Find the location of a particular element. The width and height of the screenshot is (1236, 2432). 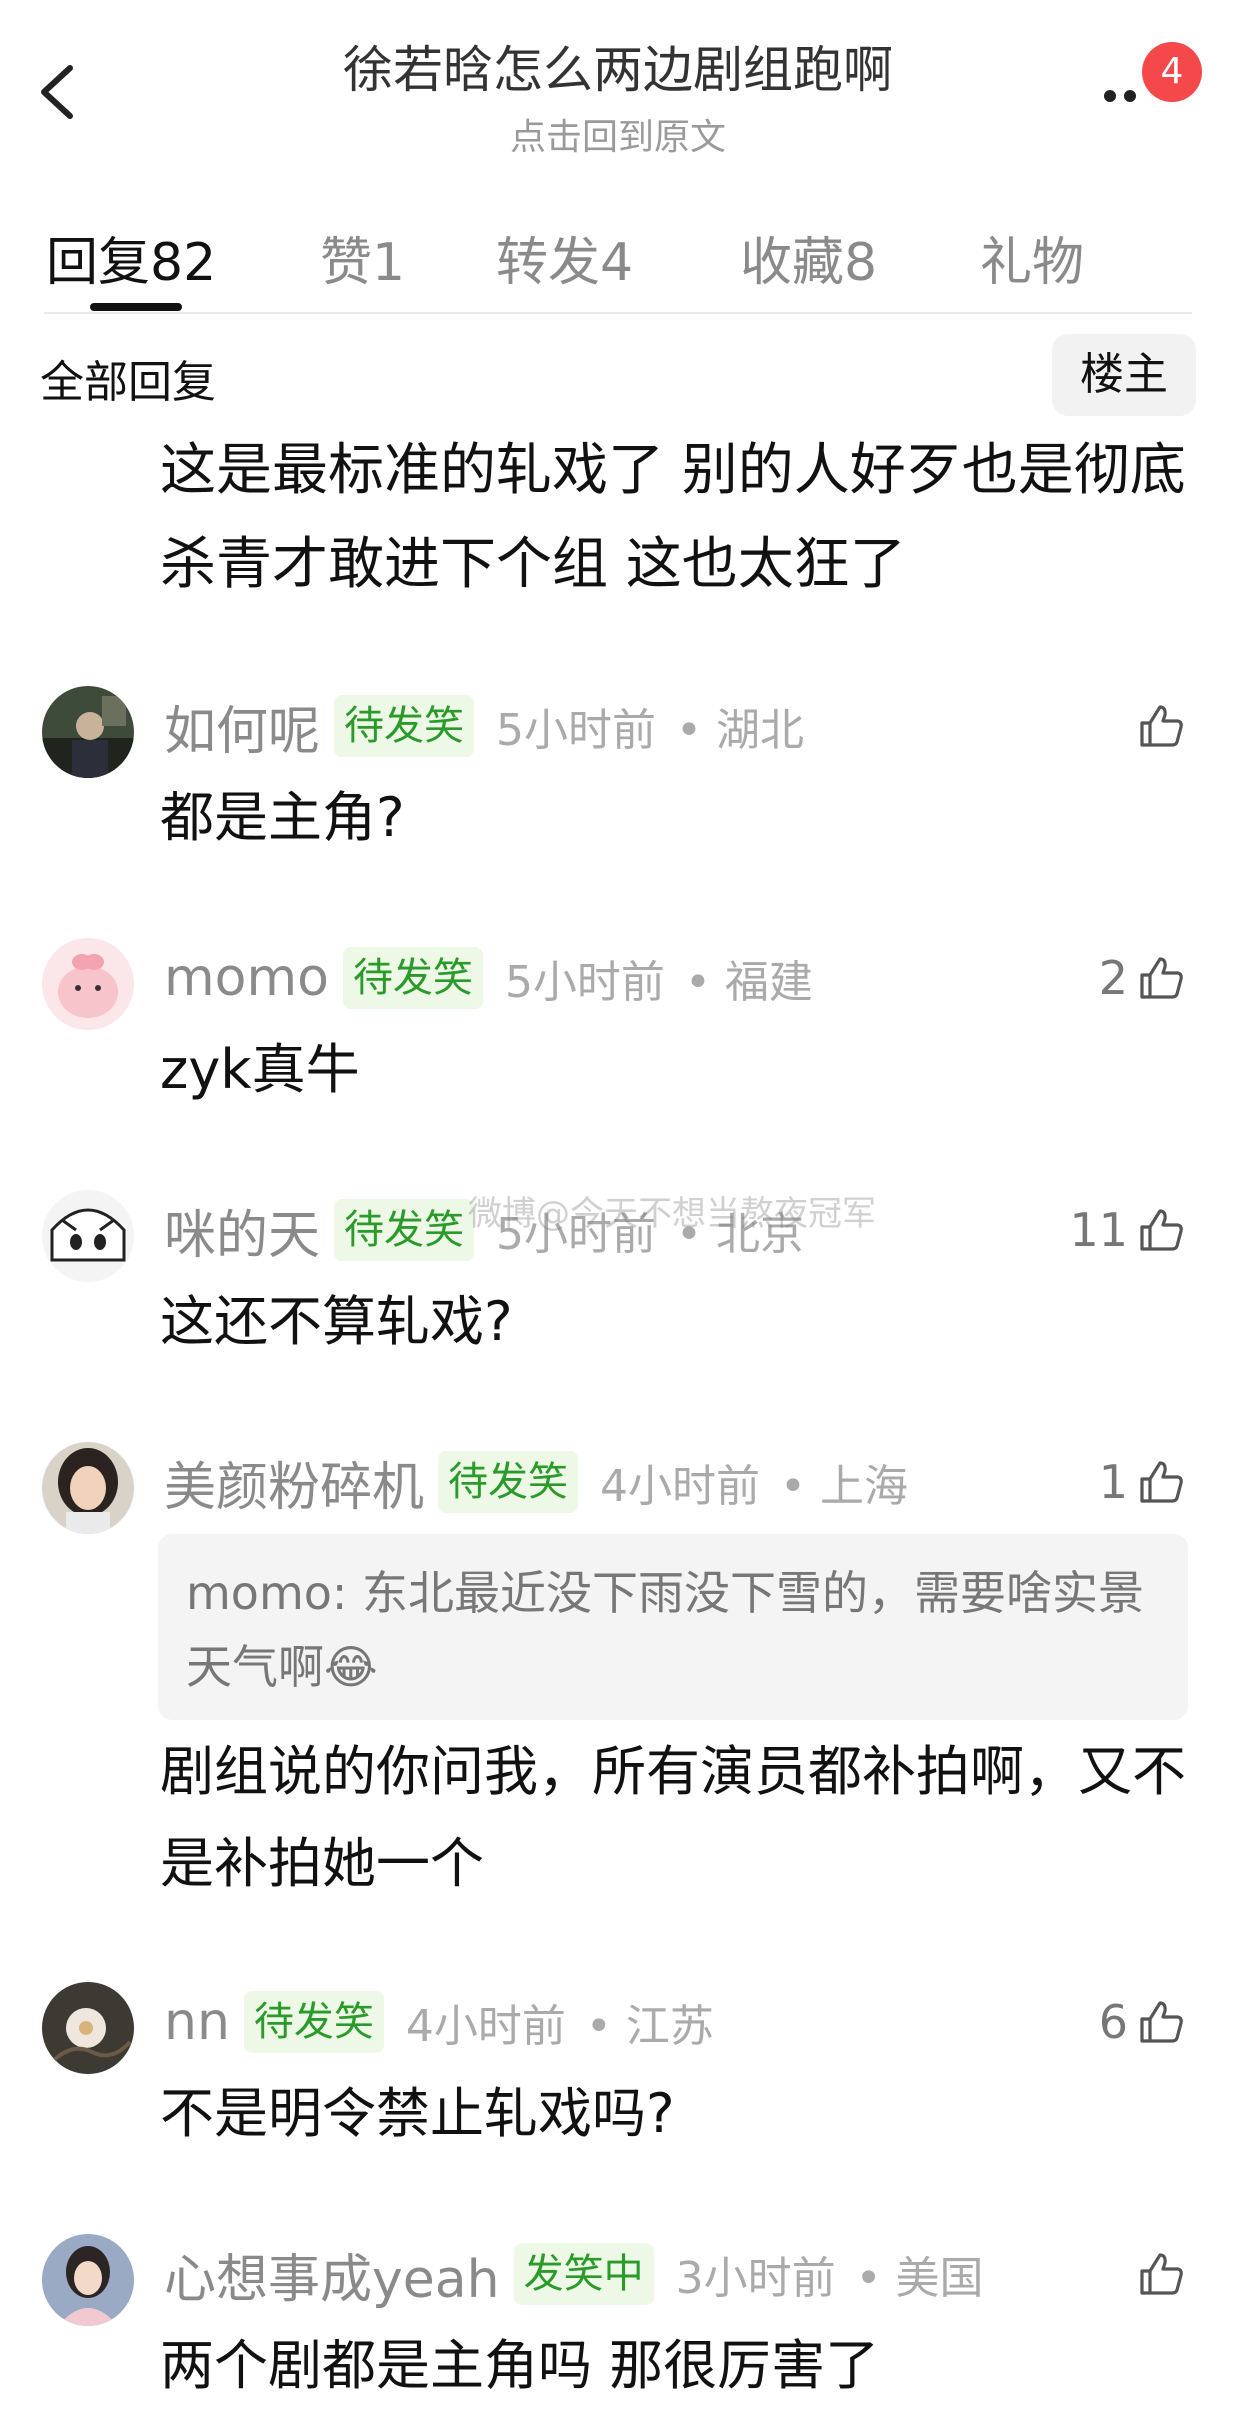

comment-text: 都是主角? is located at coordinates (282, 817).